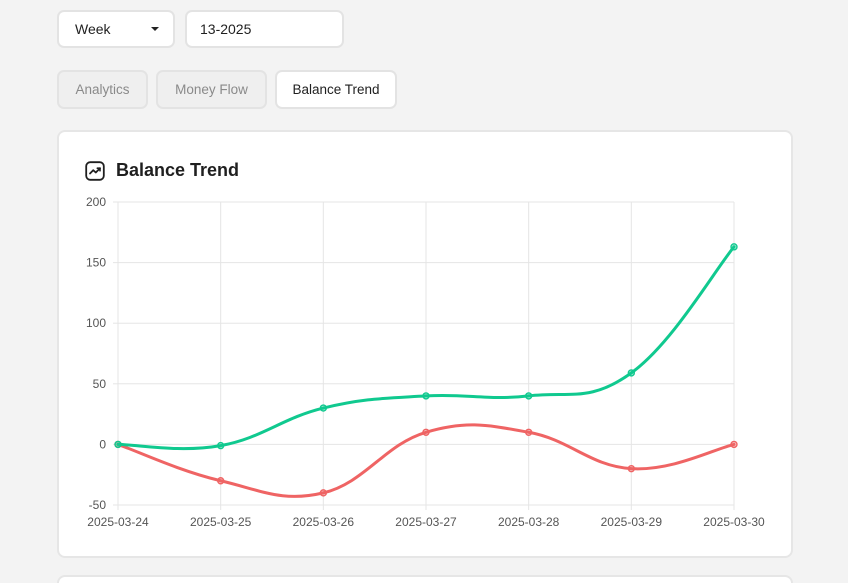  I want to click on tab-money-flow: Money Flow, so click(211, 89).